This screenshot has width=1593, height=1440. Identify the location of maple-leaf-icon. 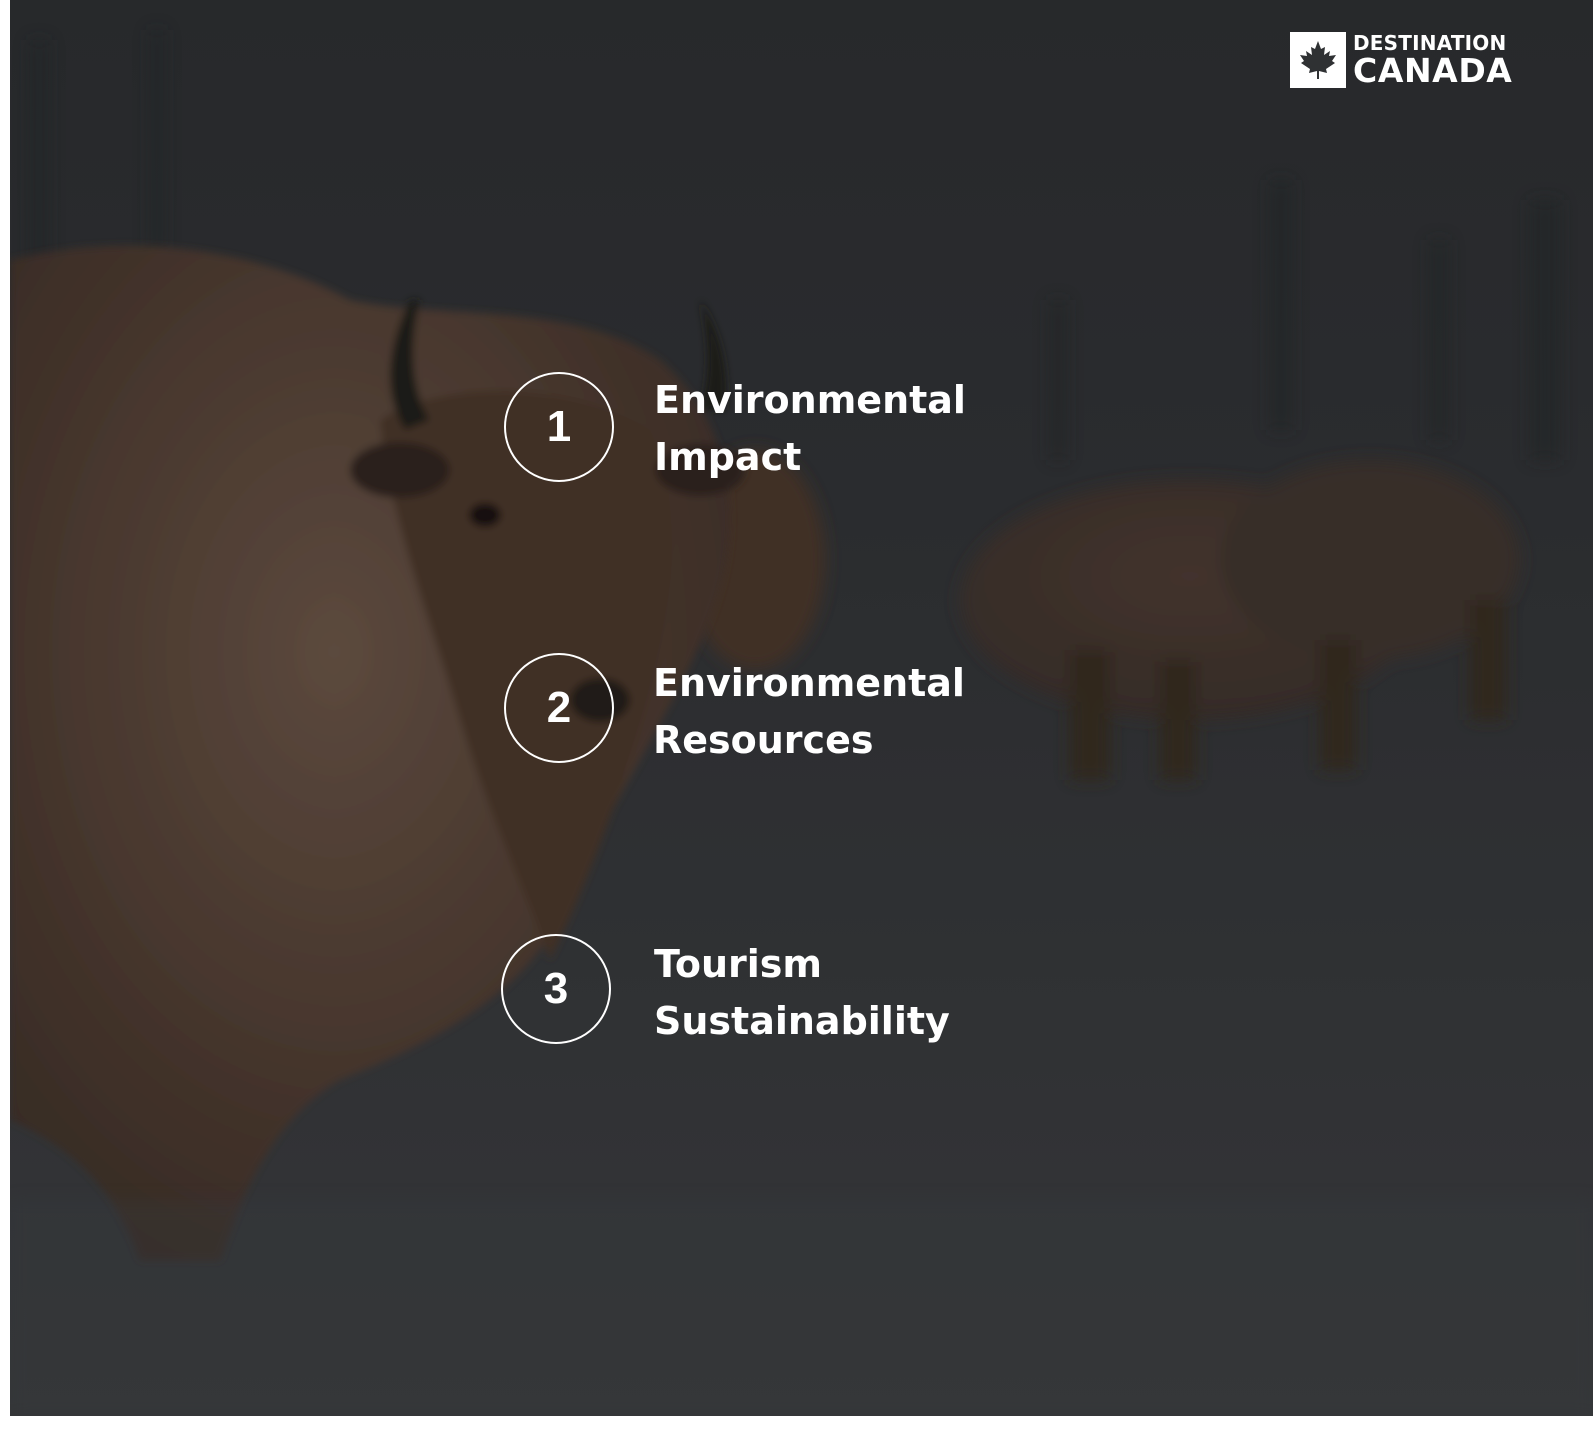
(1318, 60).